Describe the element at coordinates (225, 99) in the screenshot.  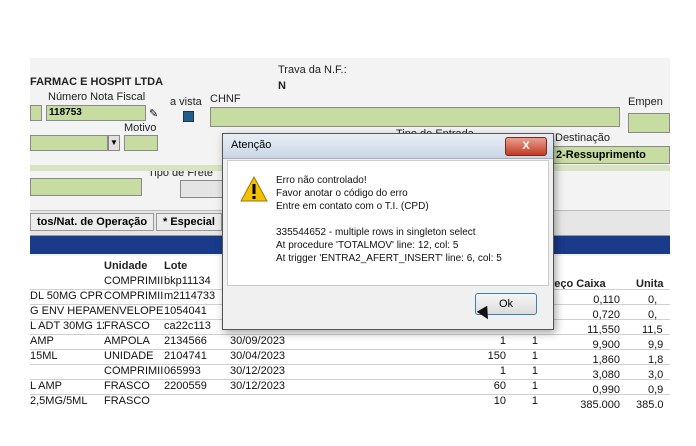
I see `chnf-label: CHNF` at that location.